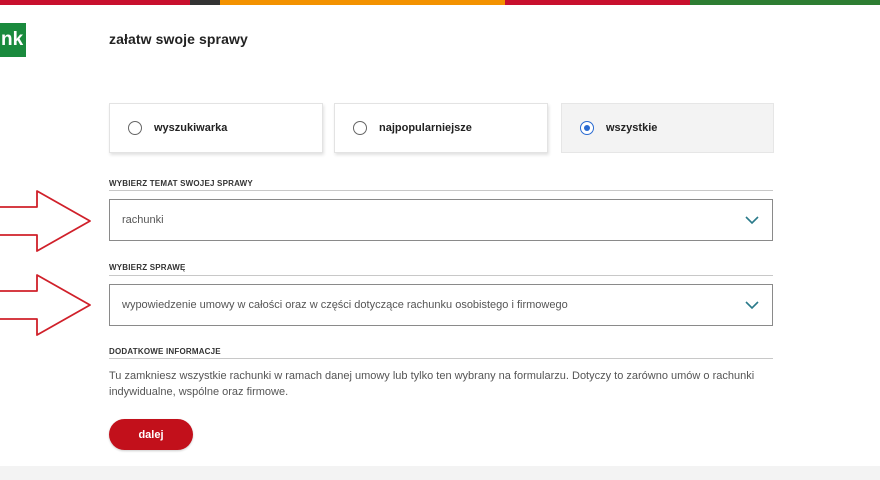 The width and height of the screenshot is (880, 480). What do you see at coordinates (165, 351) in the screenshot?
I see `additional-info-label: DODATKOWE INFORMACJE` at bounding box center [165, 351].